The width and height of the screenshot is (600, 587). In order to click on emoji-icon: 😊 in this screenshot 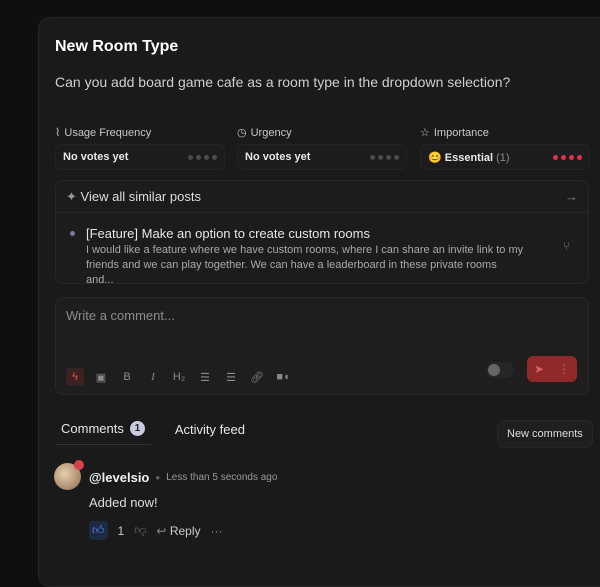, I will do `click(435, 157)`.